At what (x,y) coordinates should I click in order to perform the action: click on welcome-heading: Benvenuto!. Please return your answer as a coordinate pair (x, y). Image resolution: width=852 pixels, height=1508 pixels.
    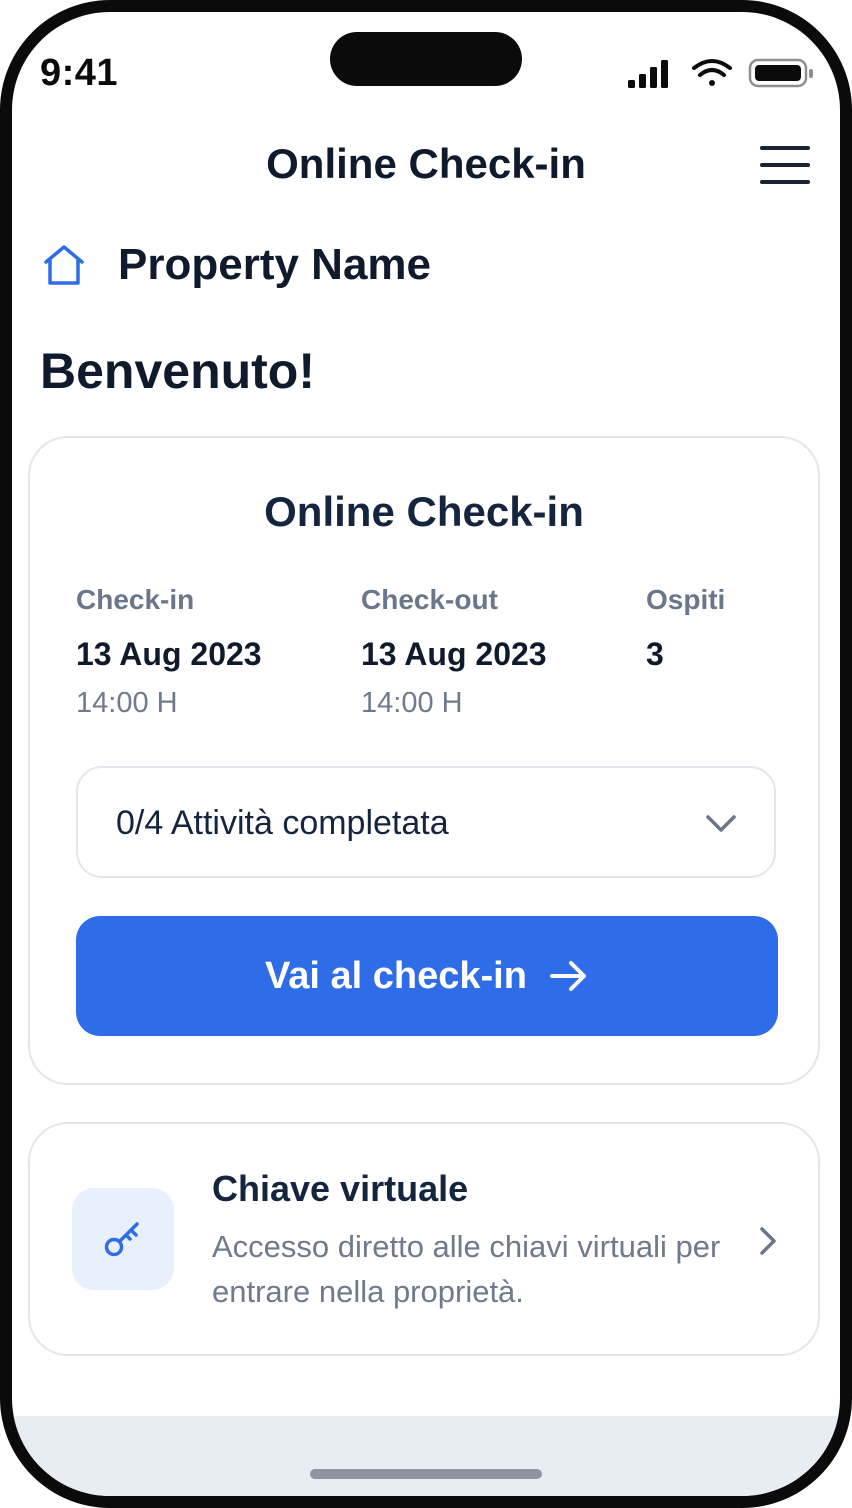
    Looking at the image, I should click on (177, 371).